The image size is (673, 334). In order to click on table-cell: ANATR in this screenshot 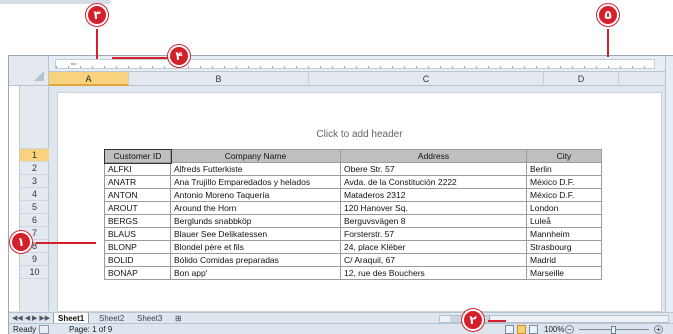, I will do `click(137, 182)`.